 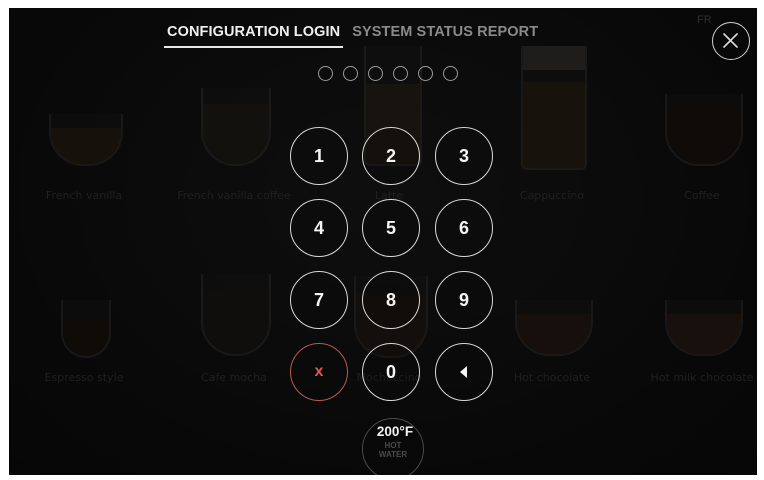 I want to click on tab-configuration-login: CONFIGURATION LOGIN, so click(x=254, y=36).